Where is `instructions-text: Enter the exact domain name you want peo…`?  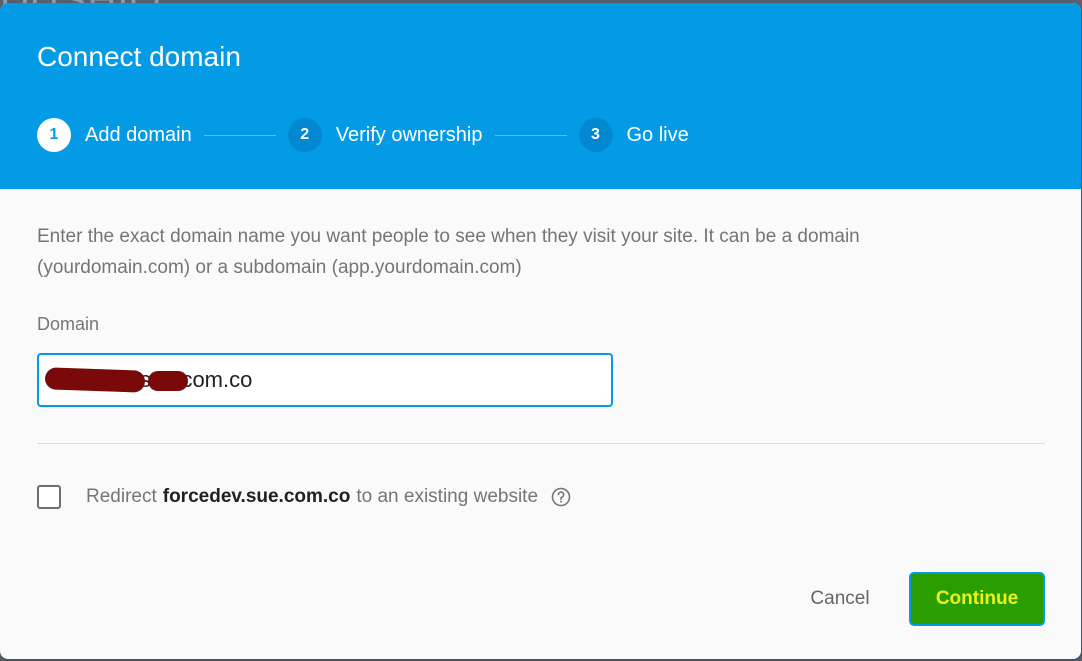
instructions-text: Enter the exact domain name you want peo… is located at coordinates (448, 252).